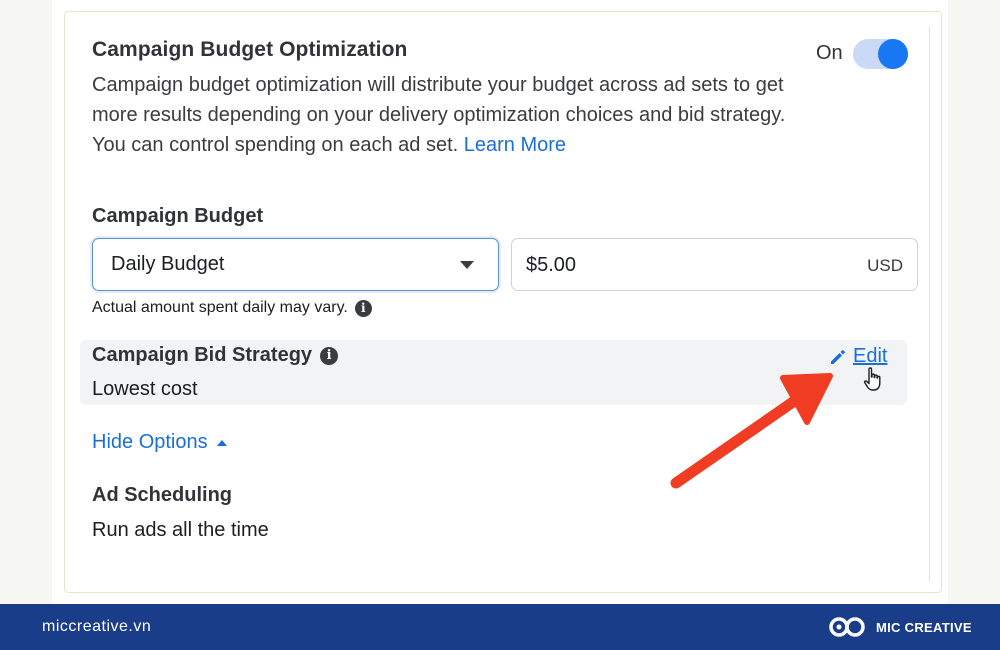 The width and height of the screenshot is (1000, 650). I want to click on bid-strategy-value: Lowest cost, so click(145, 389).